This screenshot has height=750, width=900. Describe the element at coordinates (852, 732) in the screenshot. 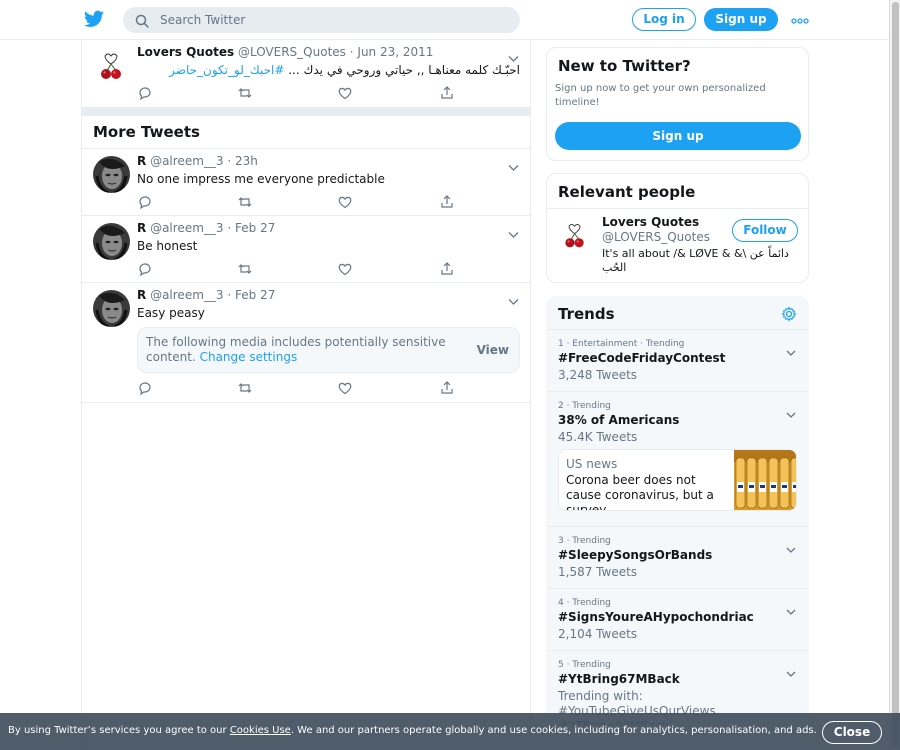

I see `close-button: Close` at that location.